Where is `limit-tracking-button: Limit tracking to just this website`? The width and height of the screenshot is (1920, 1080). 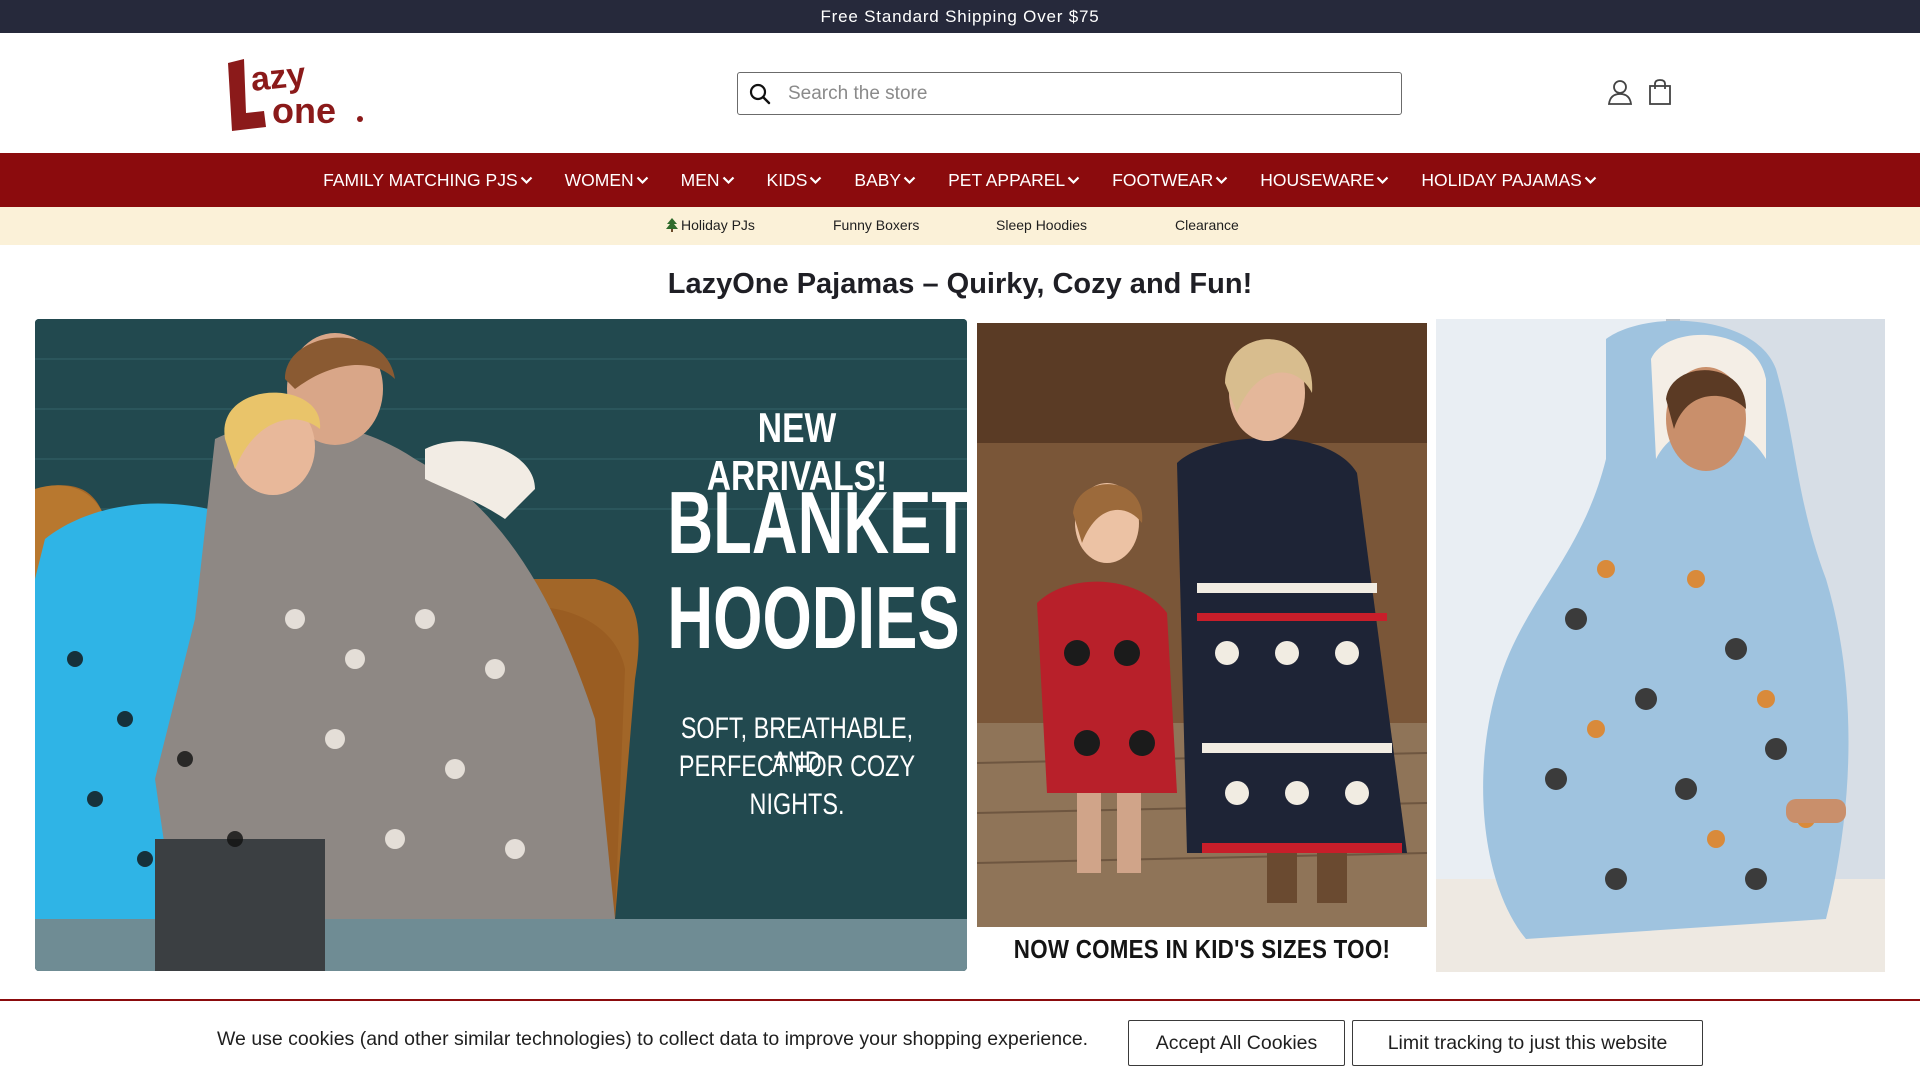
limit-tracking-button: Limit tracking to just this website is located at coordinates (1527, 1043).